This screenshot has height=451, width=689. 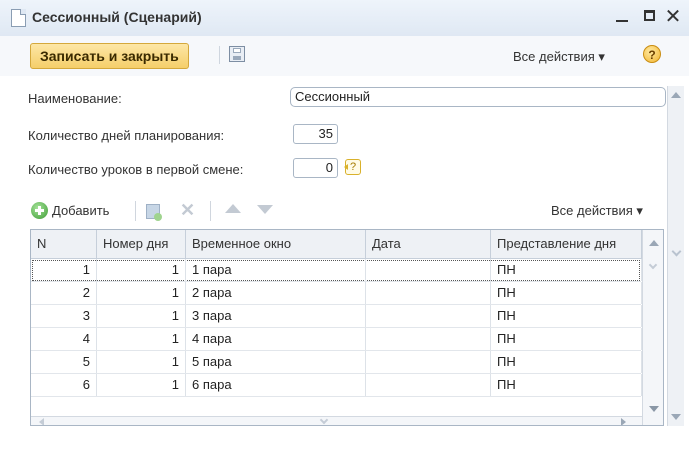 What do you see at coordinates (187, 210) in the screenshot?
I see `delete-icon: ✕` at bounding box center [187, 210].